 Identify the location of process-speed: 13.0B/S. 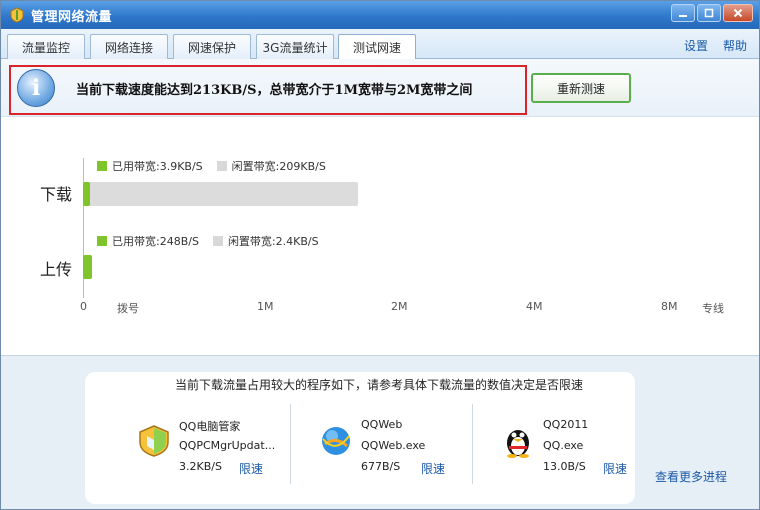
(564, 466).